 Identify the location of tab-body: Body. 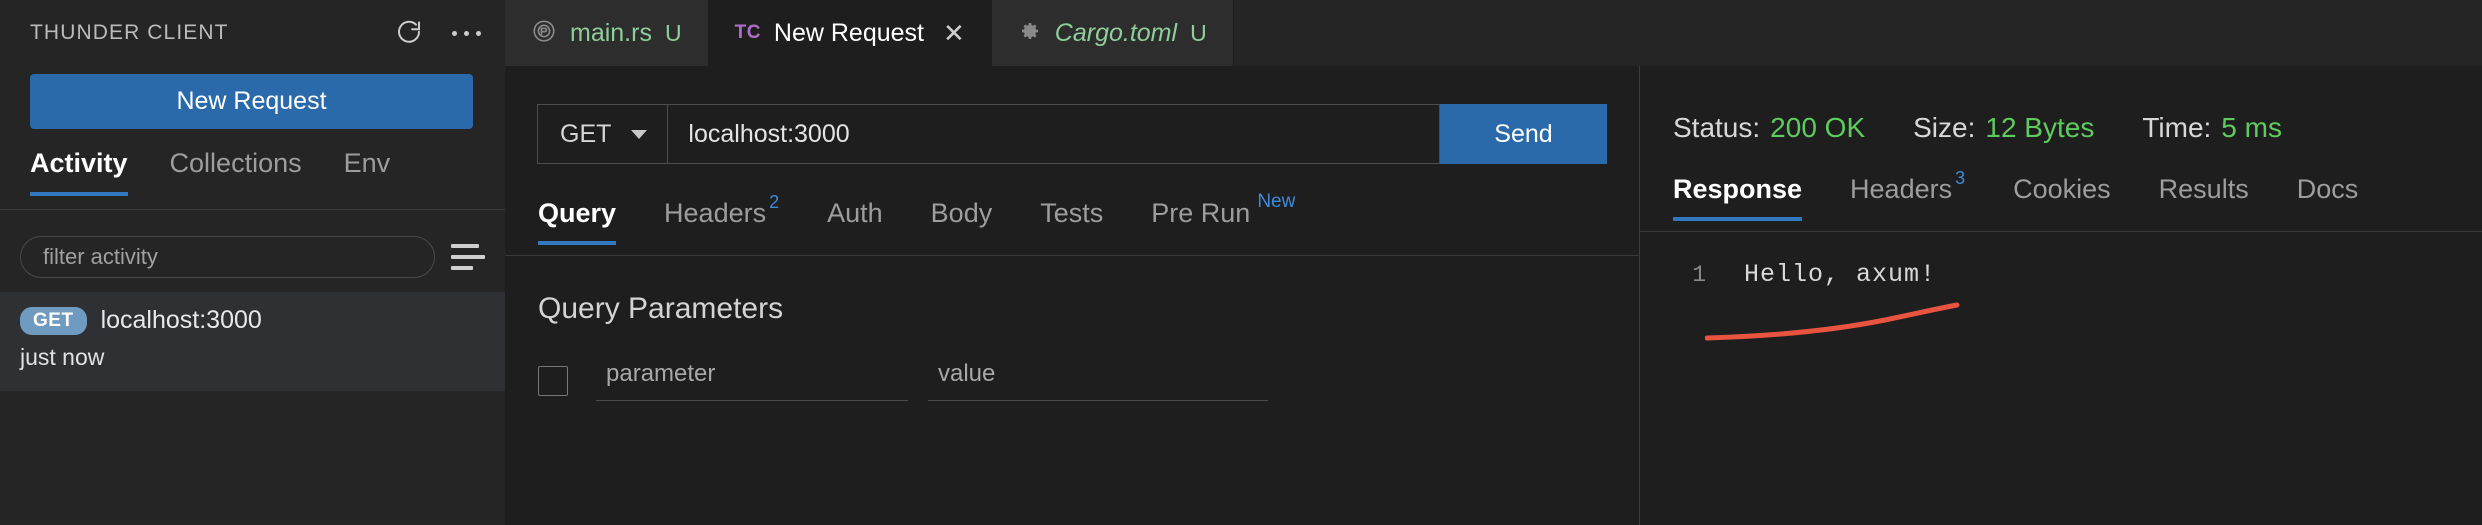
(962, 221).